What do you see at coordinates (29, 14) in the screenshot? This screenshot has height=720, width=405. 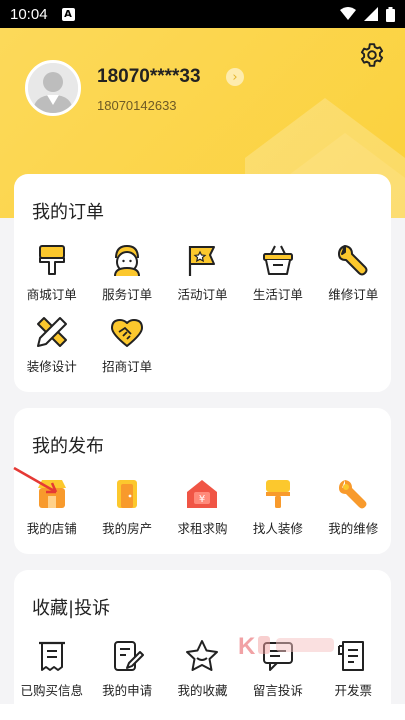 I see `status-time: 10:04` at bounding box center [29, 14].